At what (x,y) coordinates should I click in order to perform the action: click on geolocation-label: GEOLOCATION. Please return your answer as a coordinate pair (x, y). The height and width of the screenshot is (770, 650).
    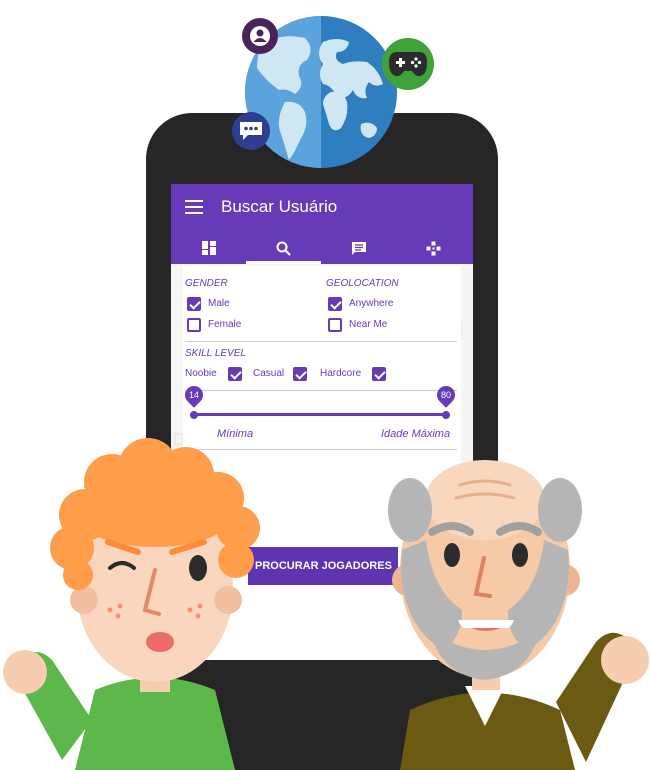
    Looking at the image, I should click on (362, 283).